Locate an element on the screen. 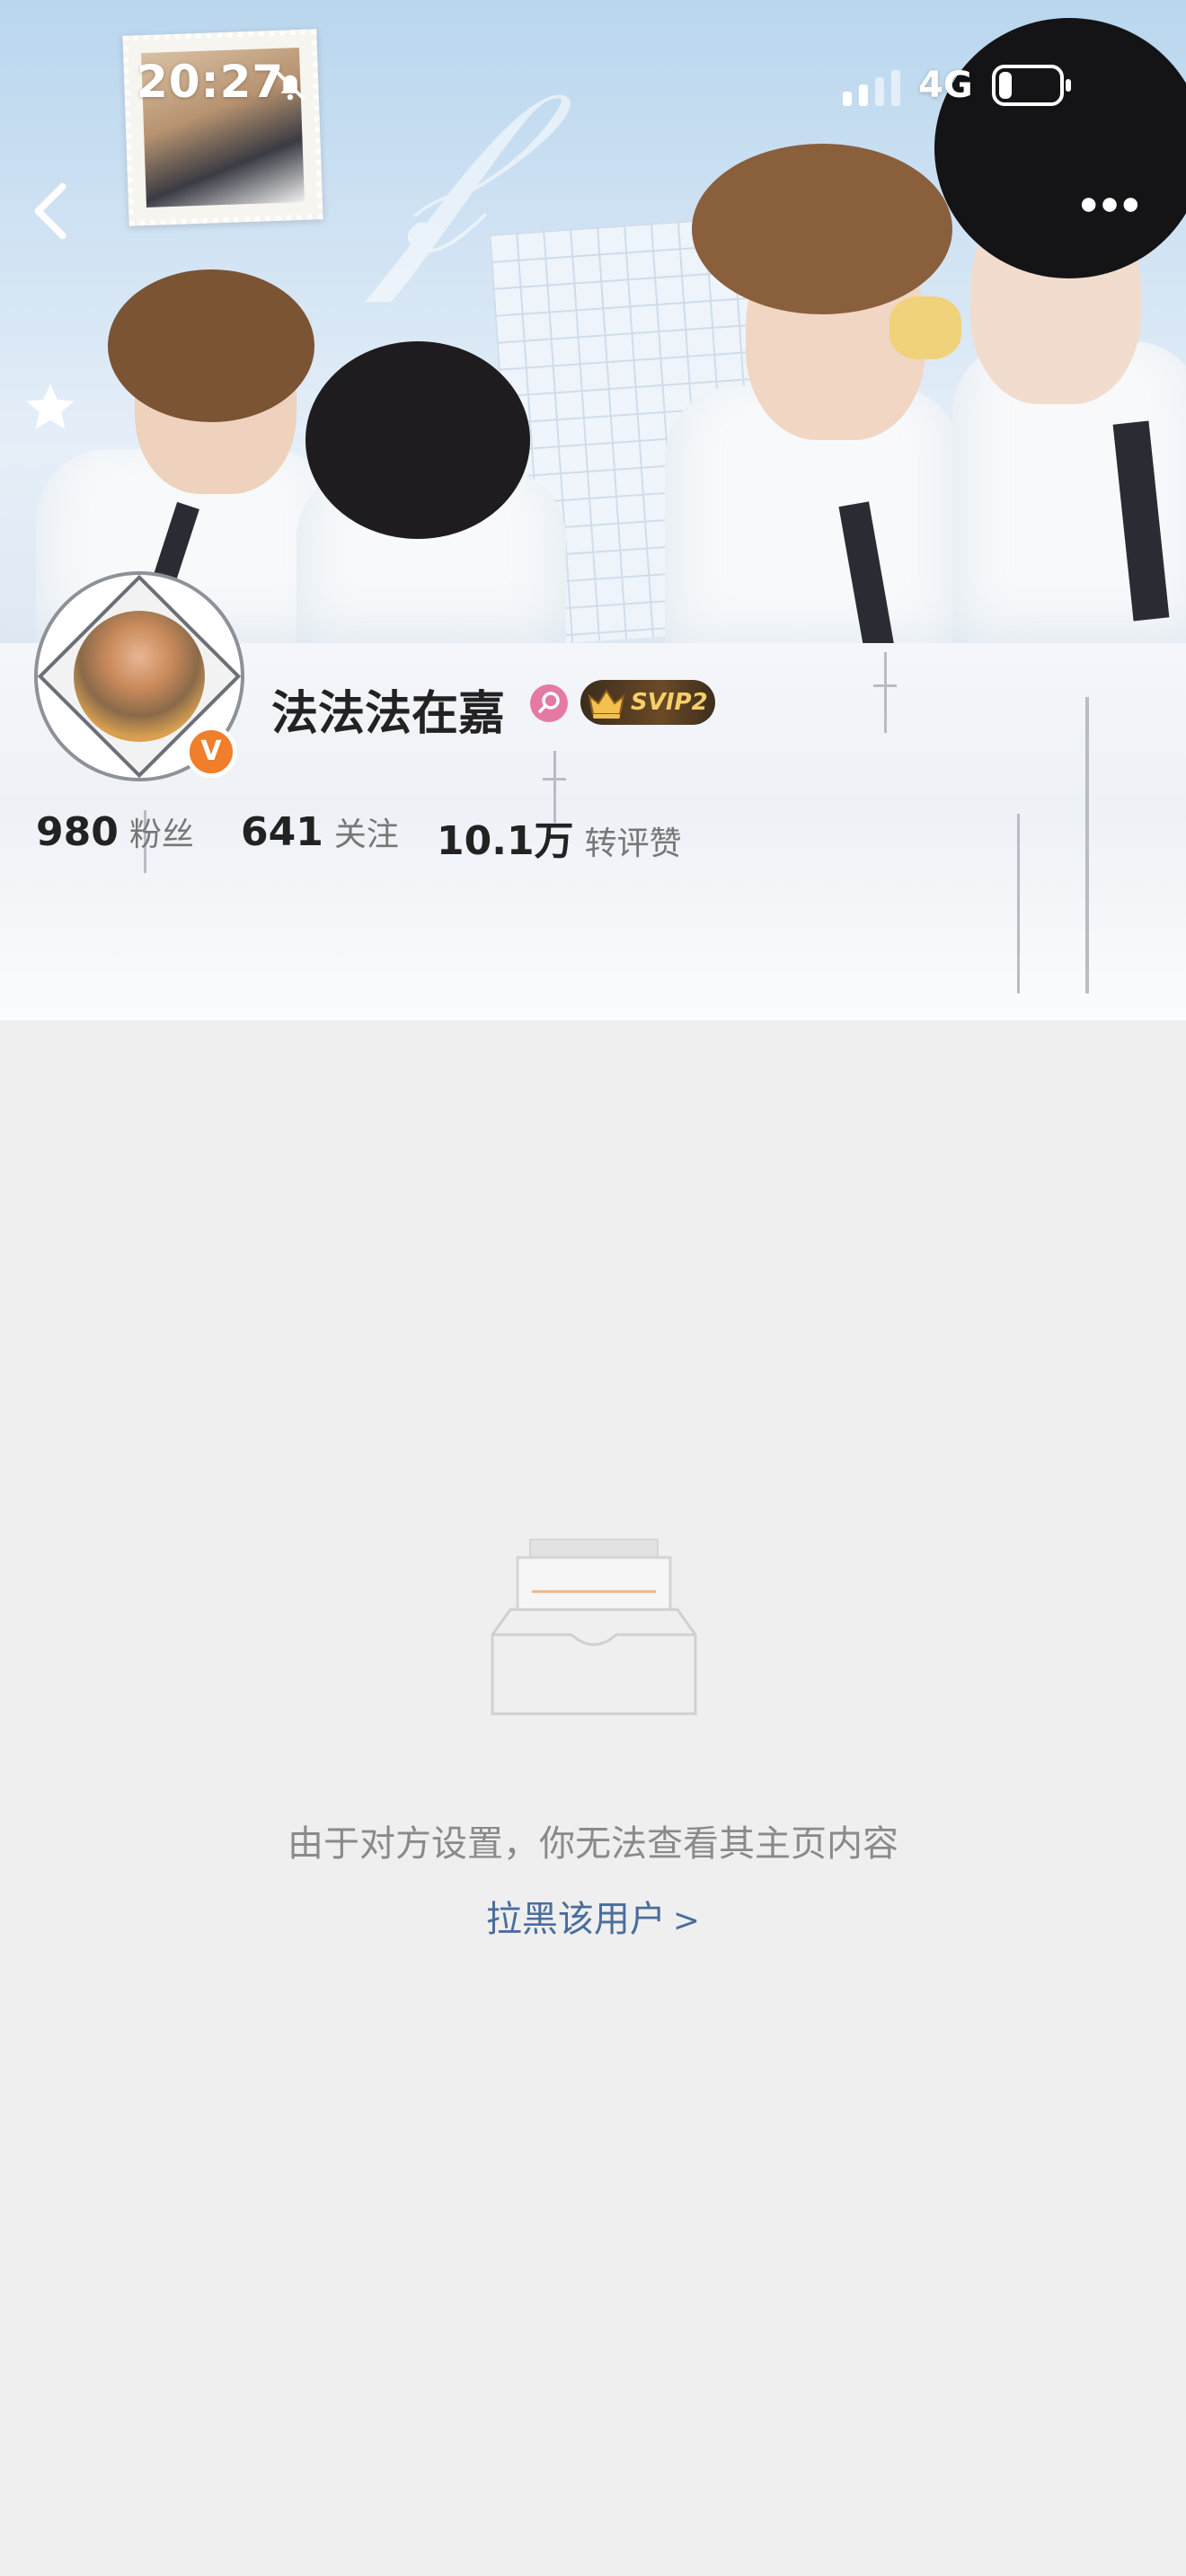 The height and width of the screenshot is (2576, 1186). profile-username: 法法法在嘉 is located at coordinates (388, 714).